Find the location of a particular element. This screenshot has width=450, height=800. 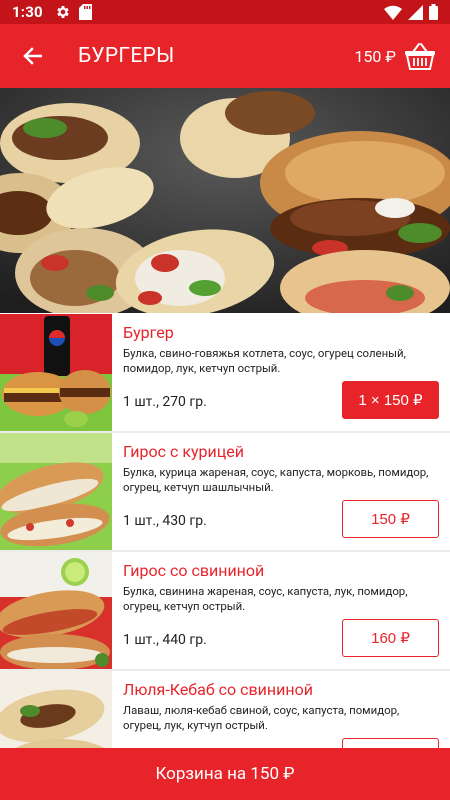

price-button: 1 × 150 ₽ is located at coordinates (390, 400).